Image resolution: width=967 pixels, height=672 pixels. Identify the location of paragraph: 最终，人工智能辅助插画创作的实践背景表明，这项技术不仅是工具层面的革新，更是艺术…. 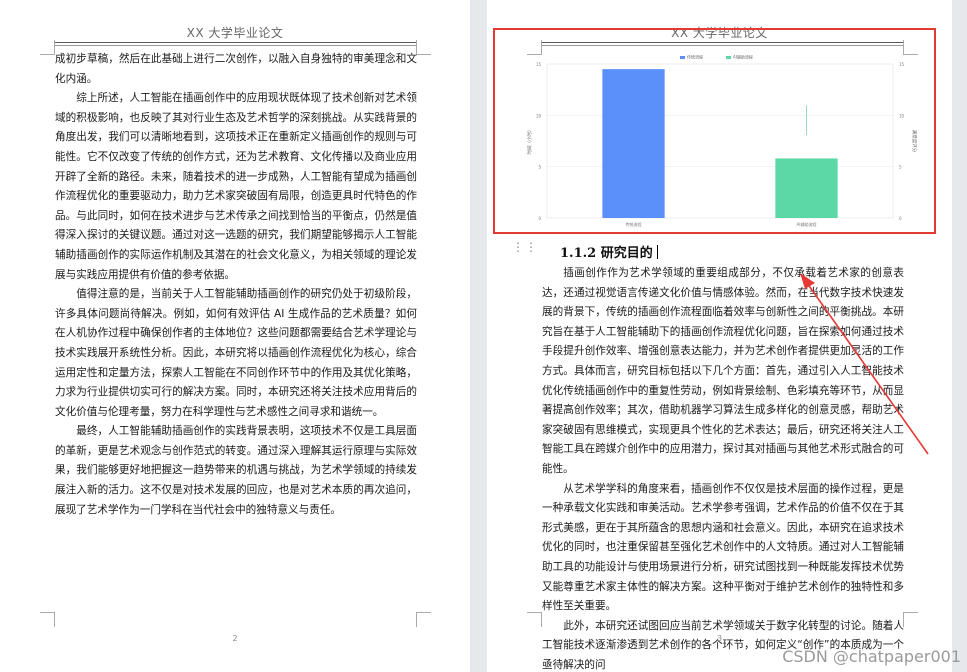
(236, 471).